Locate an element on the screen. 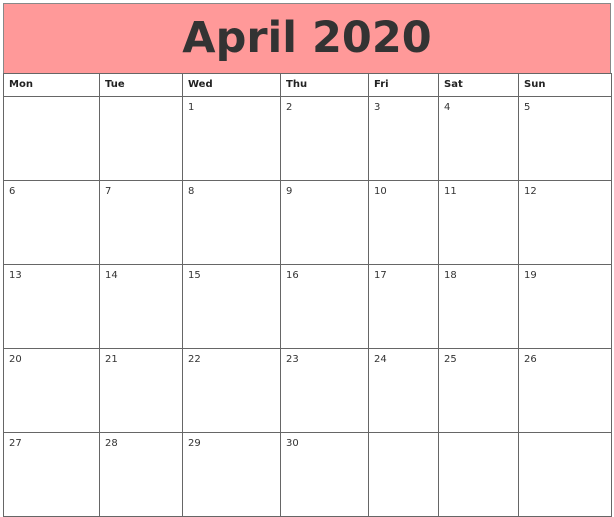  day-cell: 19 is located at coordinates (565, 306).